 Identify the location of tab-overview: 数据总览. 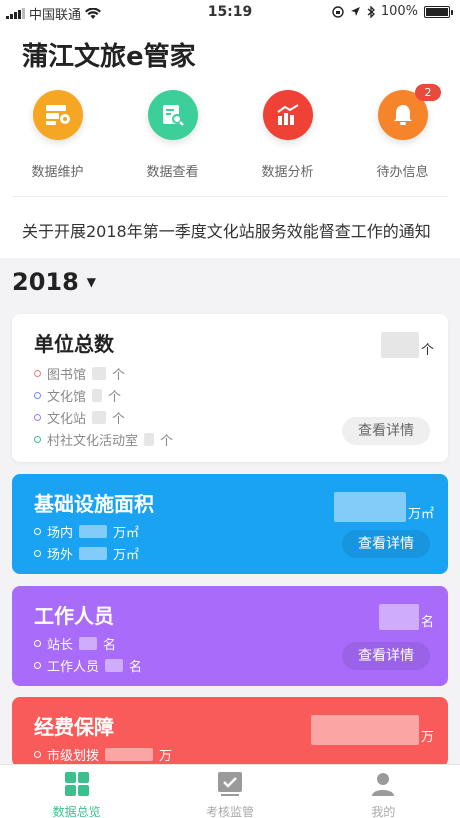
(76, 791).